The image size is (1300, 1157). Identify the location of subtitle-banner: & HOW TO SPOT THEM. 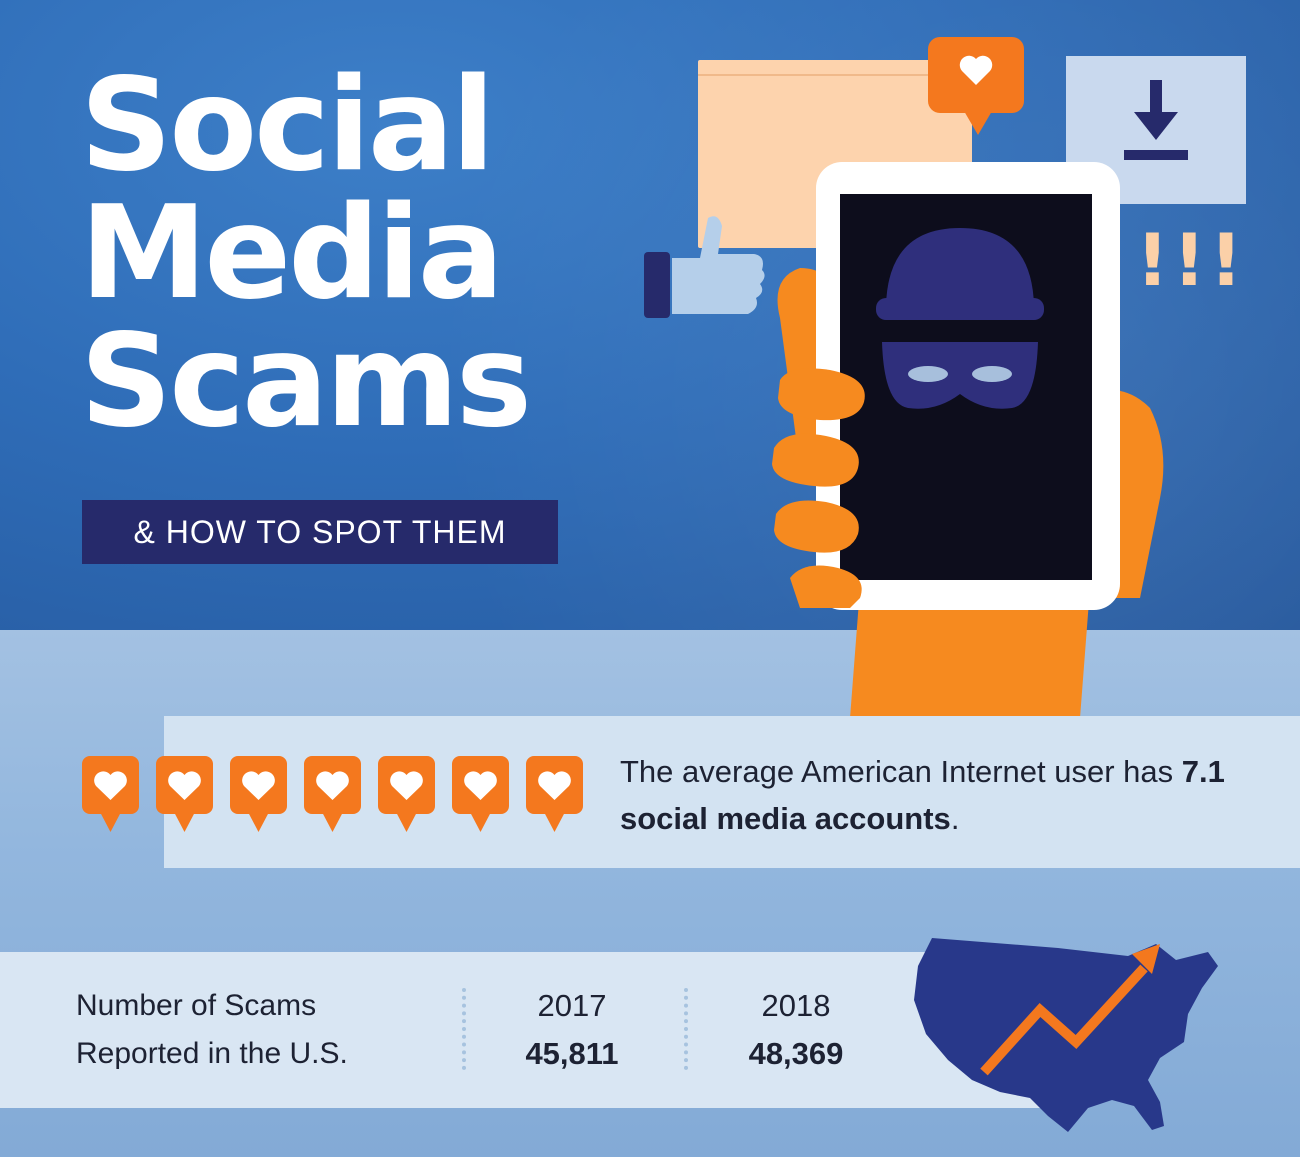
(320, 532).